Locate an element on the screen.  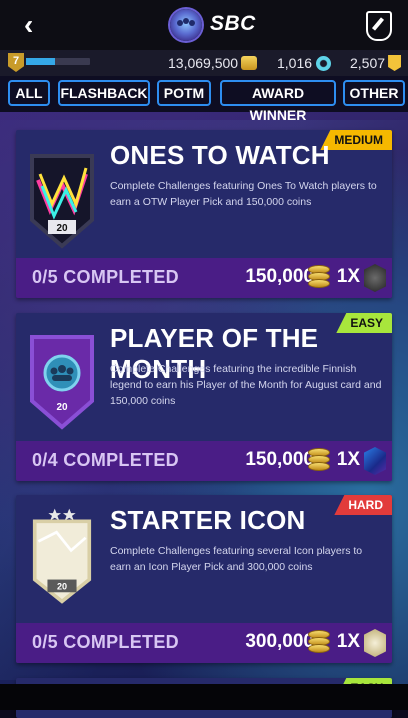
tab-award-winner: AWARD WINNER is located at coordinates (278, 101).